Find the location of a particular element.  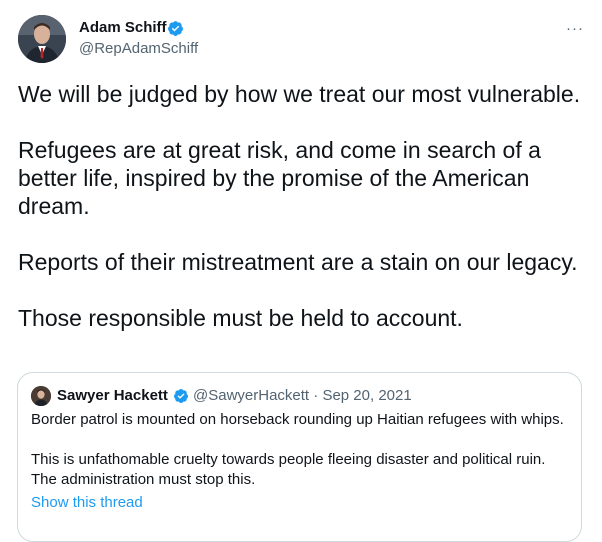

show-thread-link: Show this thread is located at coordinates (87, 503).